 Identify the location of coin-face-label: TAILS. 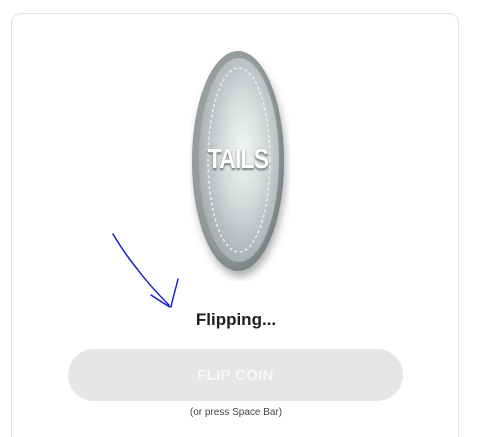
(238, 158).